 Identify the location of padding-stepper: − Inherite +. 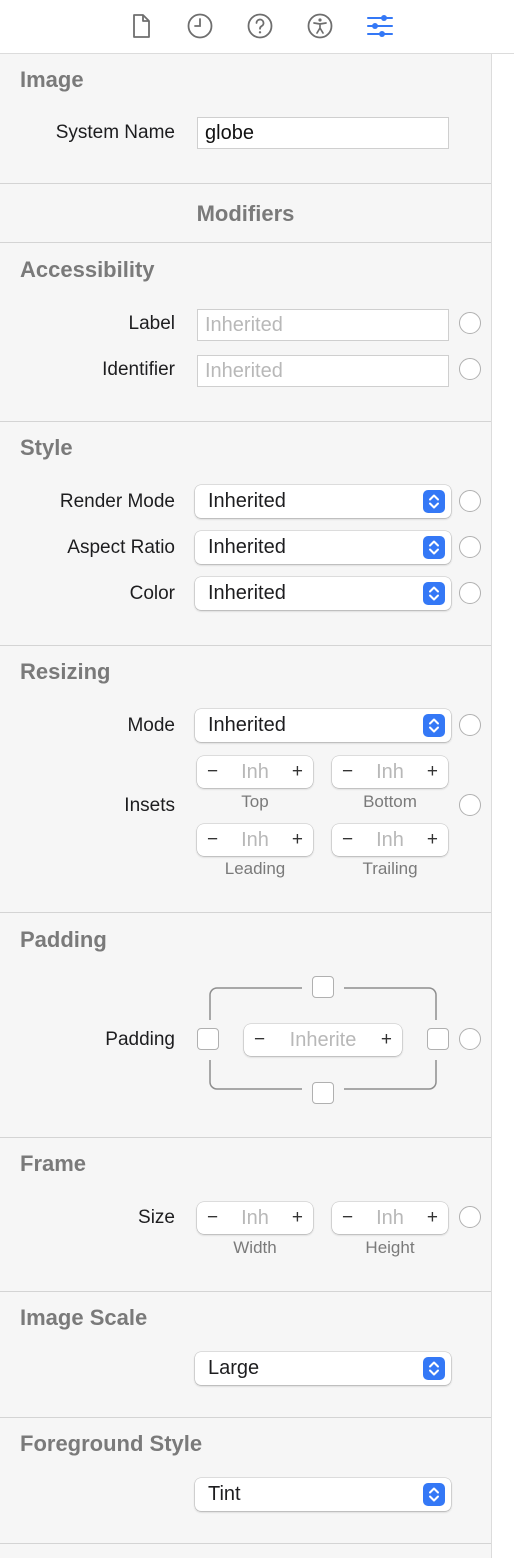
(323, 1040).